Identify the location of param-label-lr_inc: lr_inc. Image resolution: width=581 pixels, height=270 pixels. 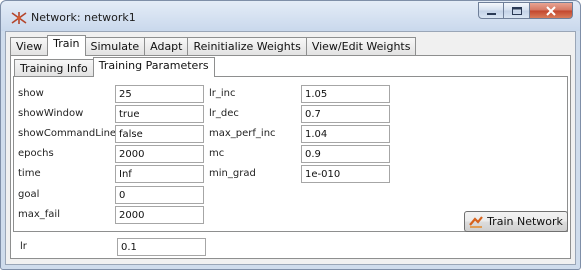
(222, 93).